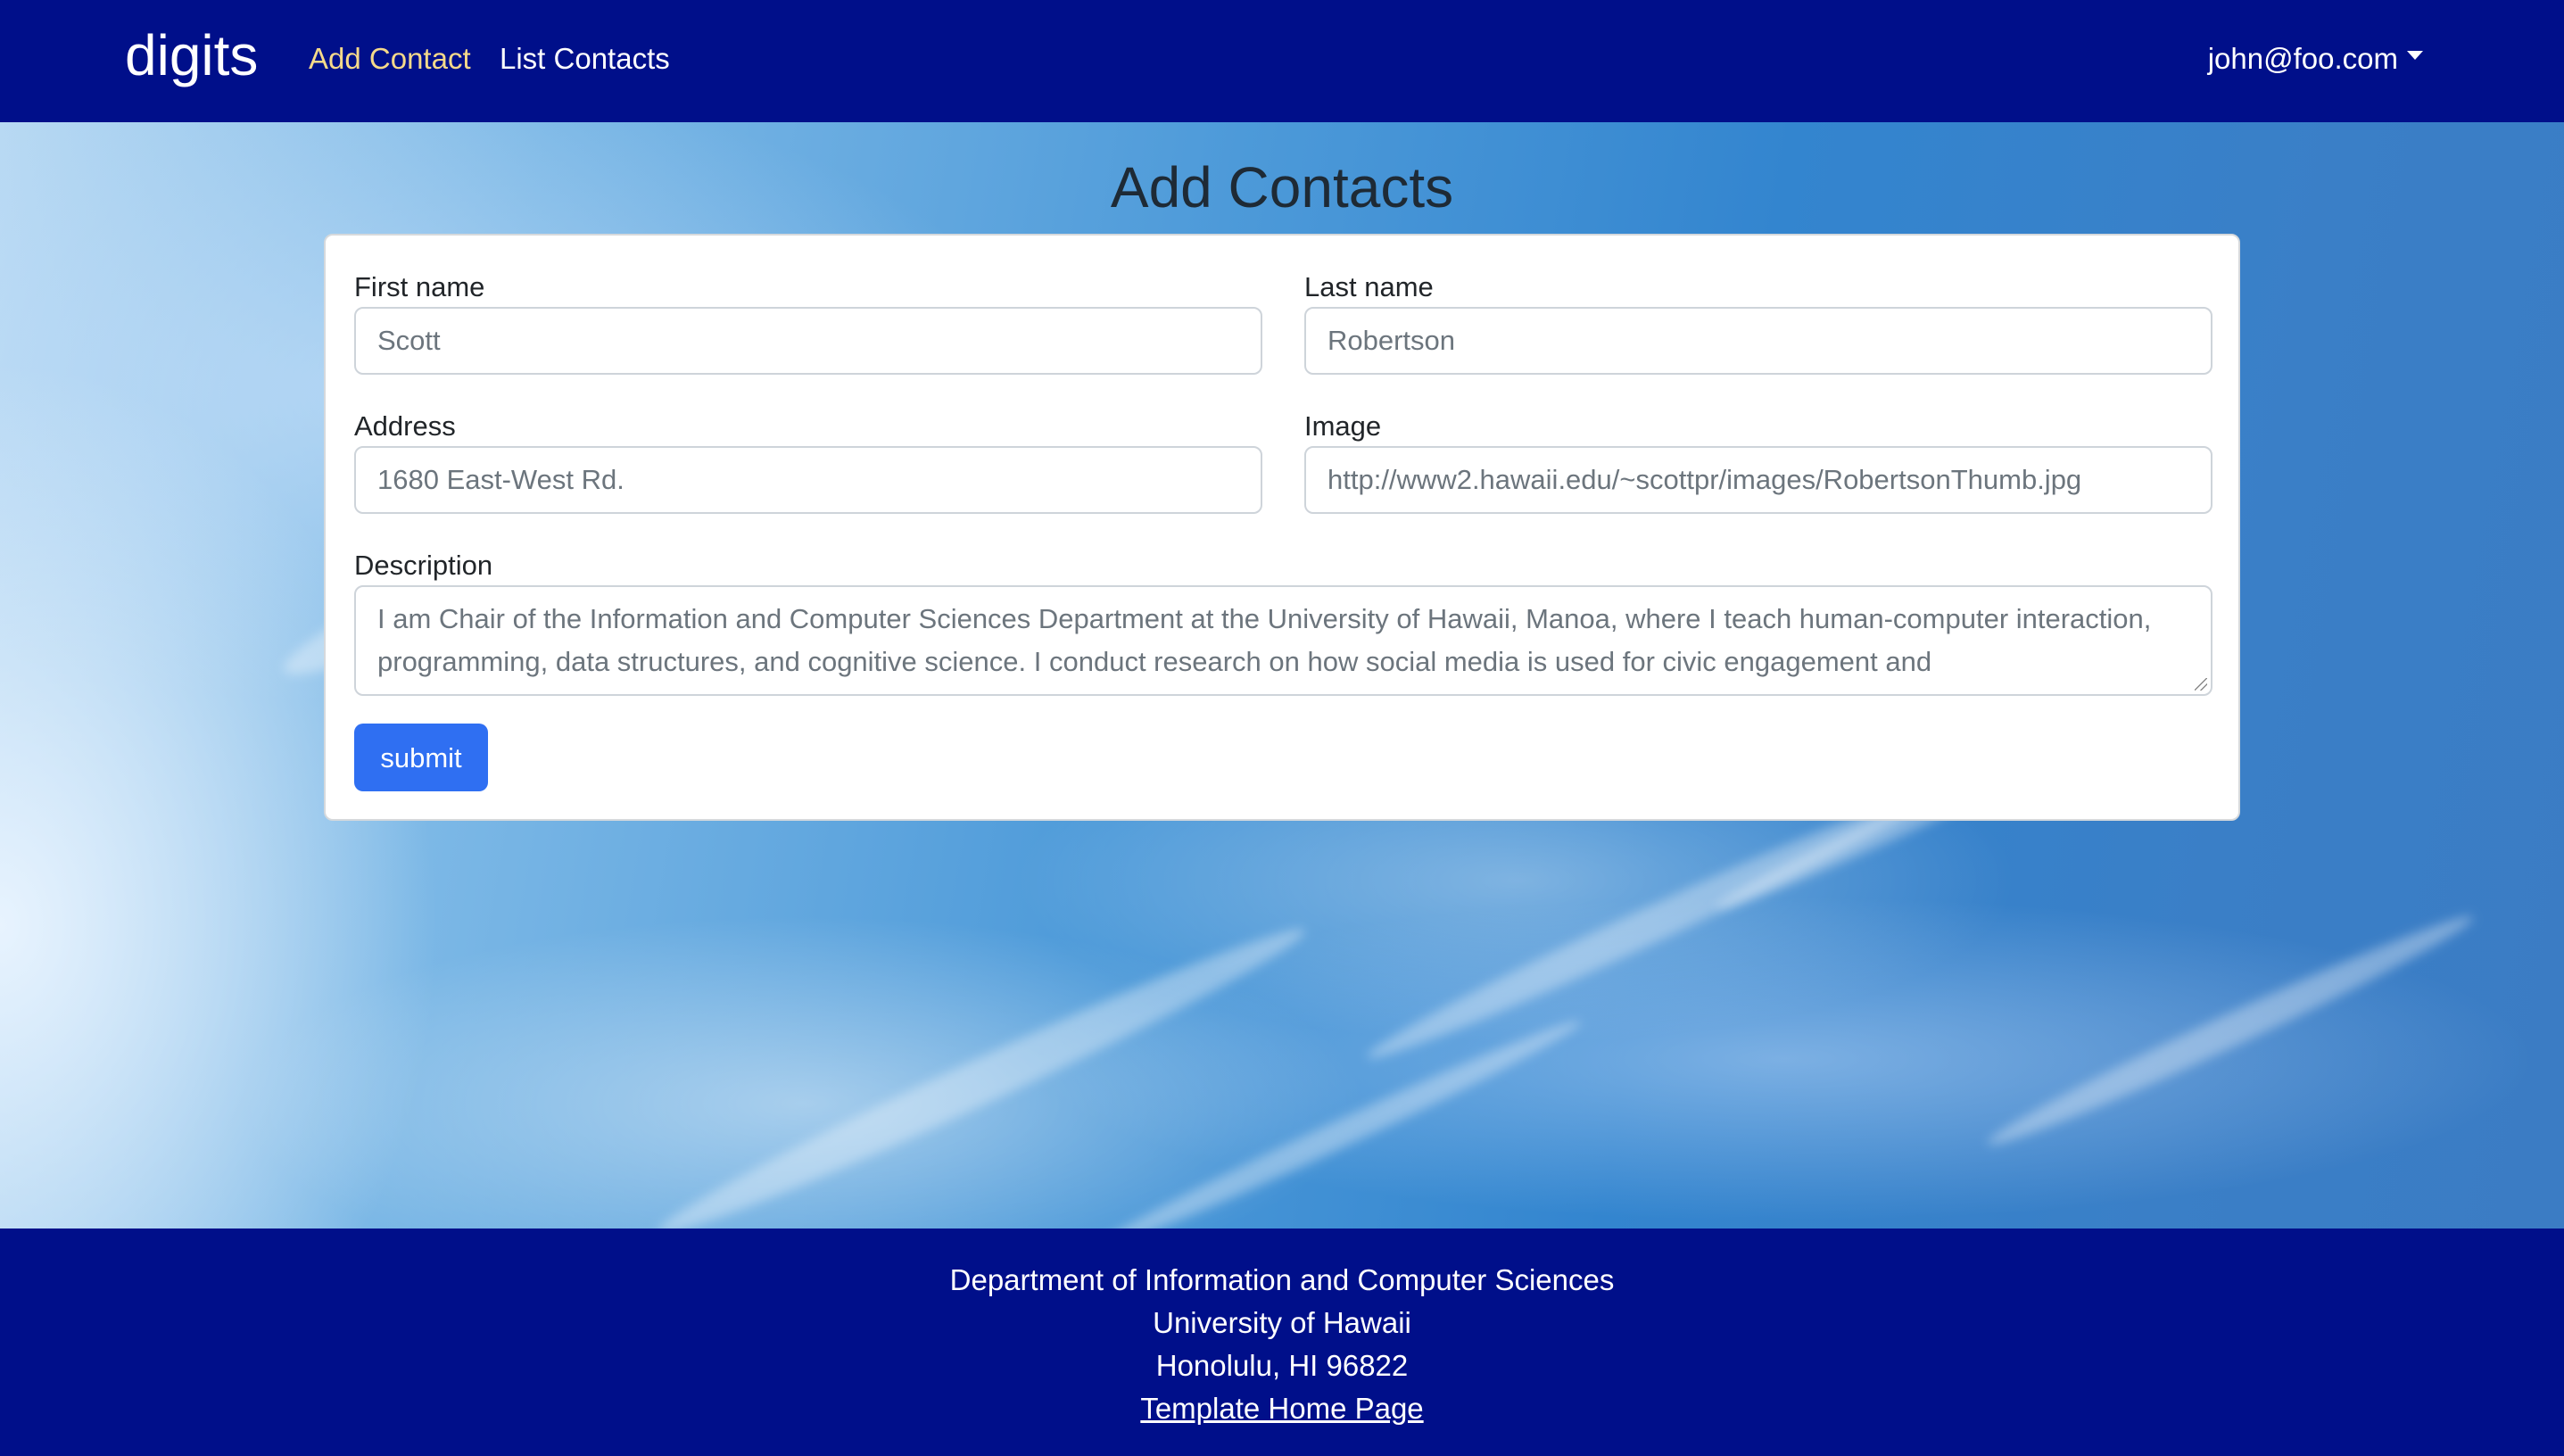 This screenshot has width=2564, height=1456. Describe the element at coordinates (2415, 56) in the screenshot. I see `caret-down-icon` at that location.